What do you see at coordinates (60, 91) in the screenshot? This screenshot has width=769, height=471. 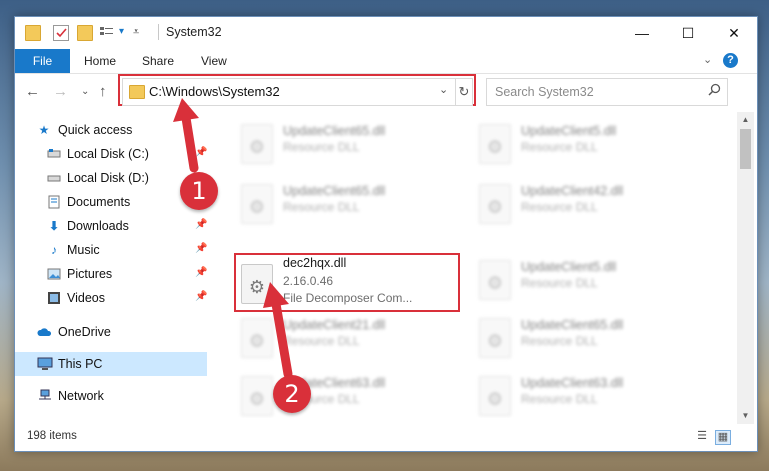 I see `forward-arrow-icon: →` at bounding box center [60, 91].